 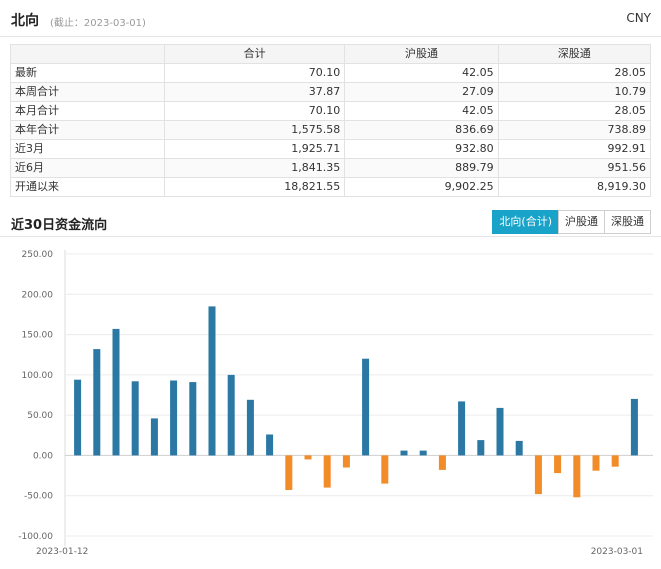 I want to click on y-tick-label: -50.00, so click(x=38, y=497).